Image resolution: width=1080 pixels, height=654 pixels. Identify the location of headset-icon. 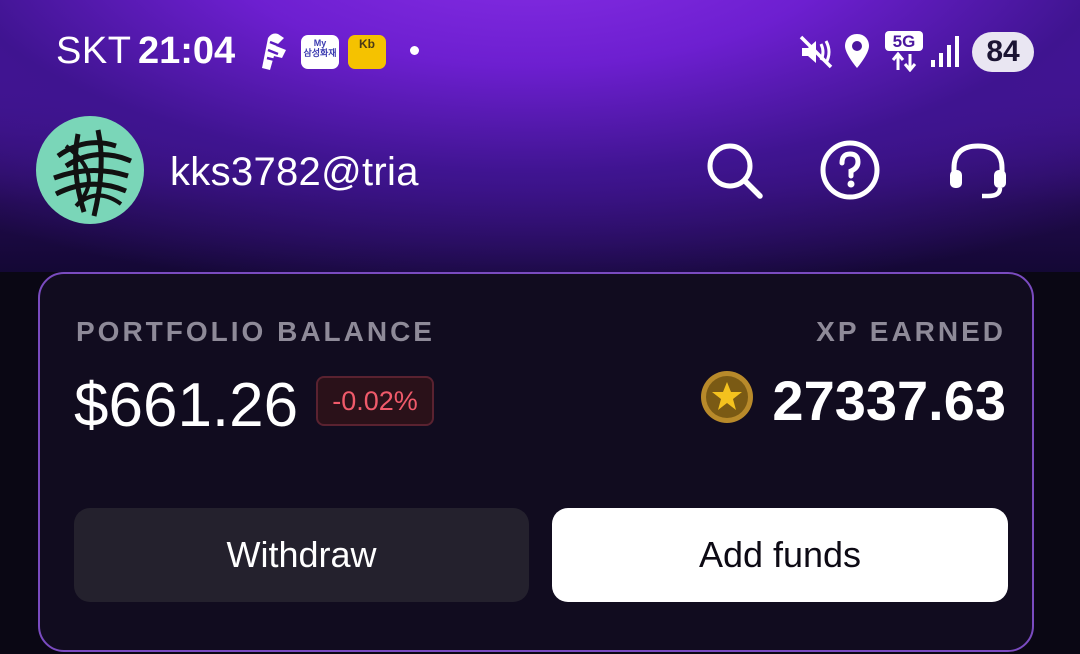
(978, 171).